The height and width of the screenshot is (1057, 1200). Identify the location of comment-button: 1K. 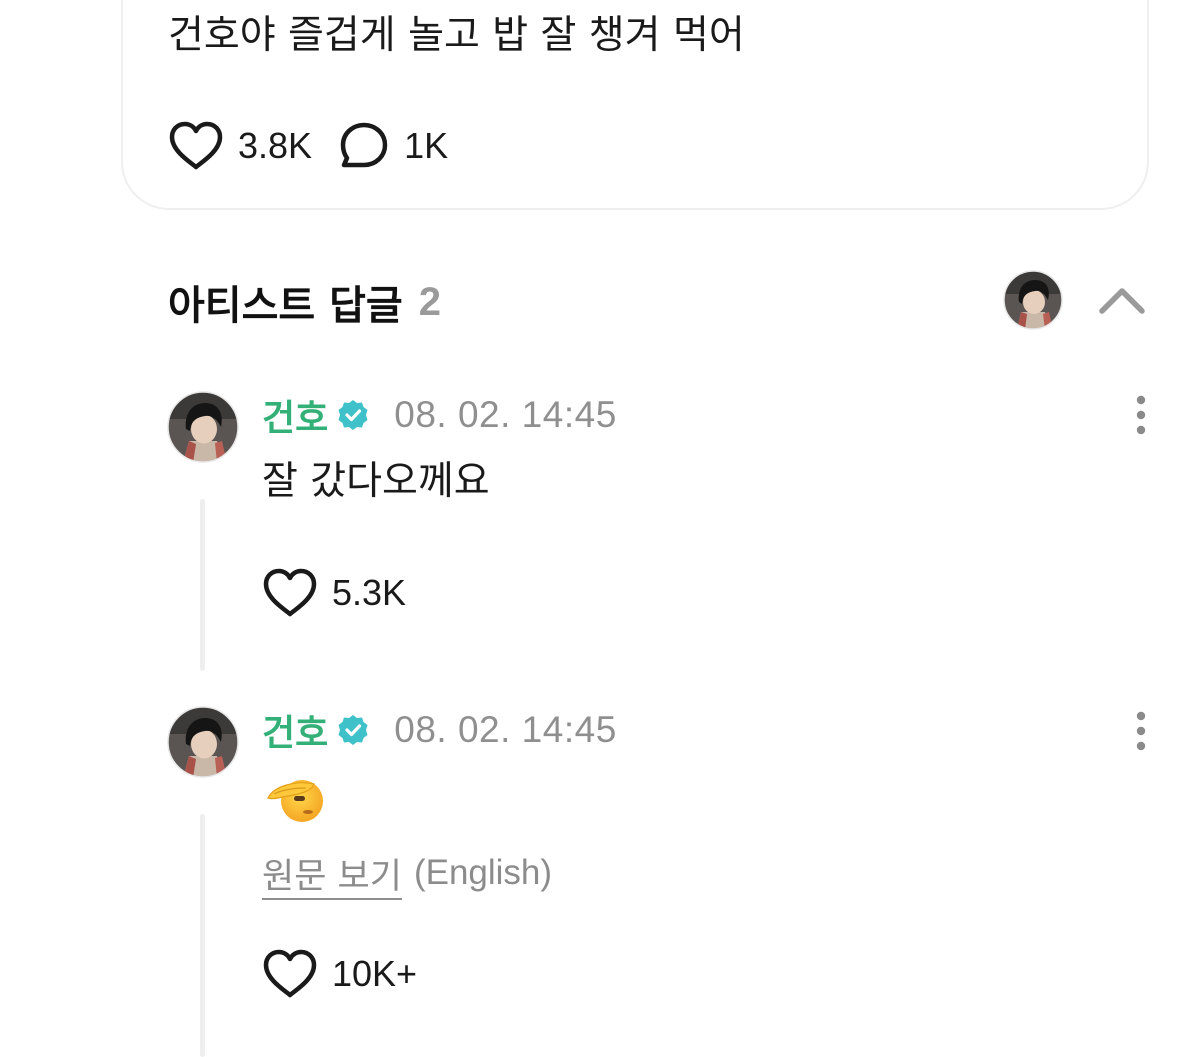
(393, 146).